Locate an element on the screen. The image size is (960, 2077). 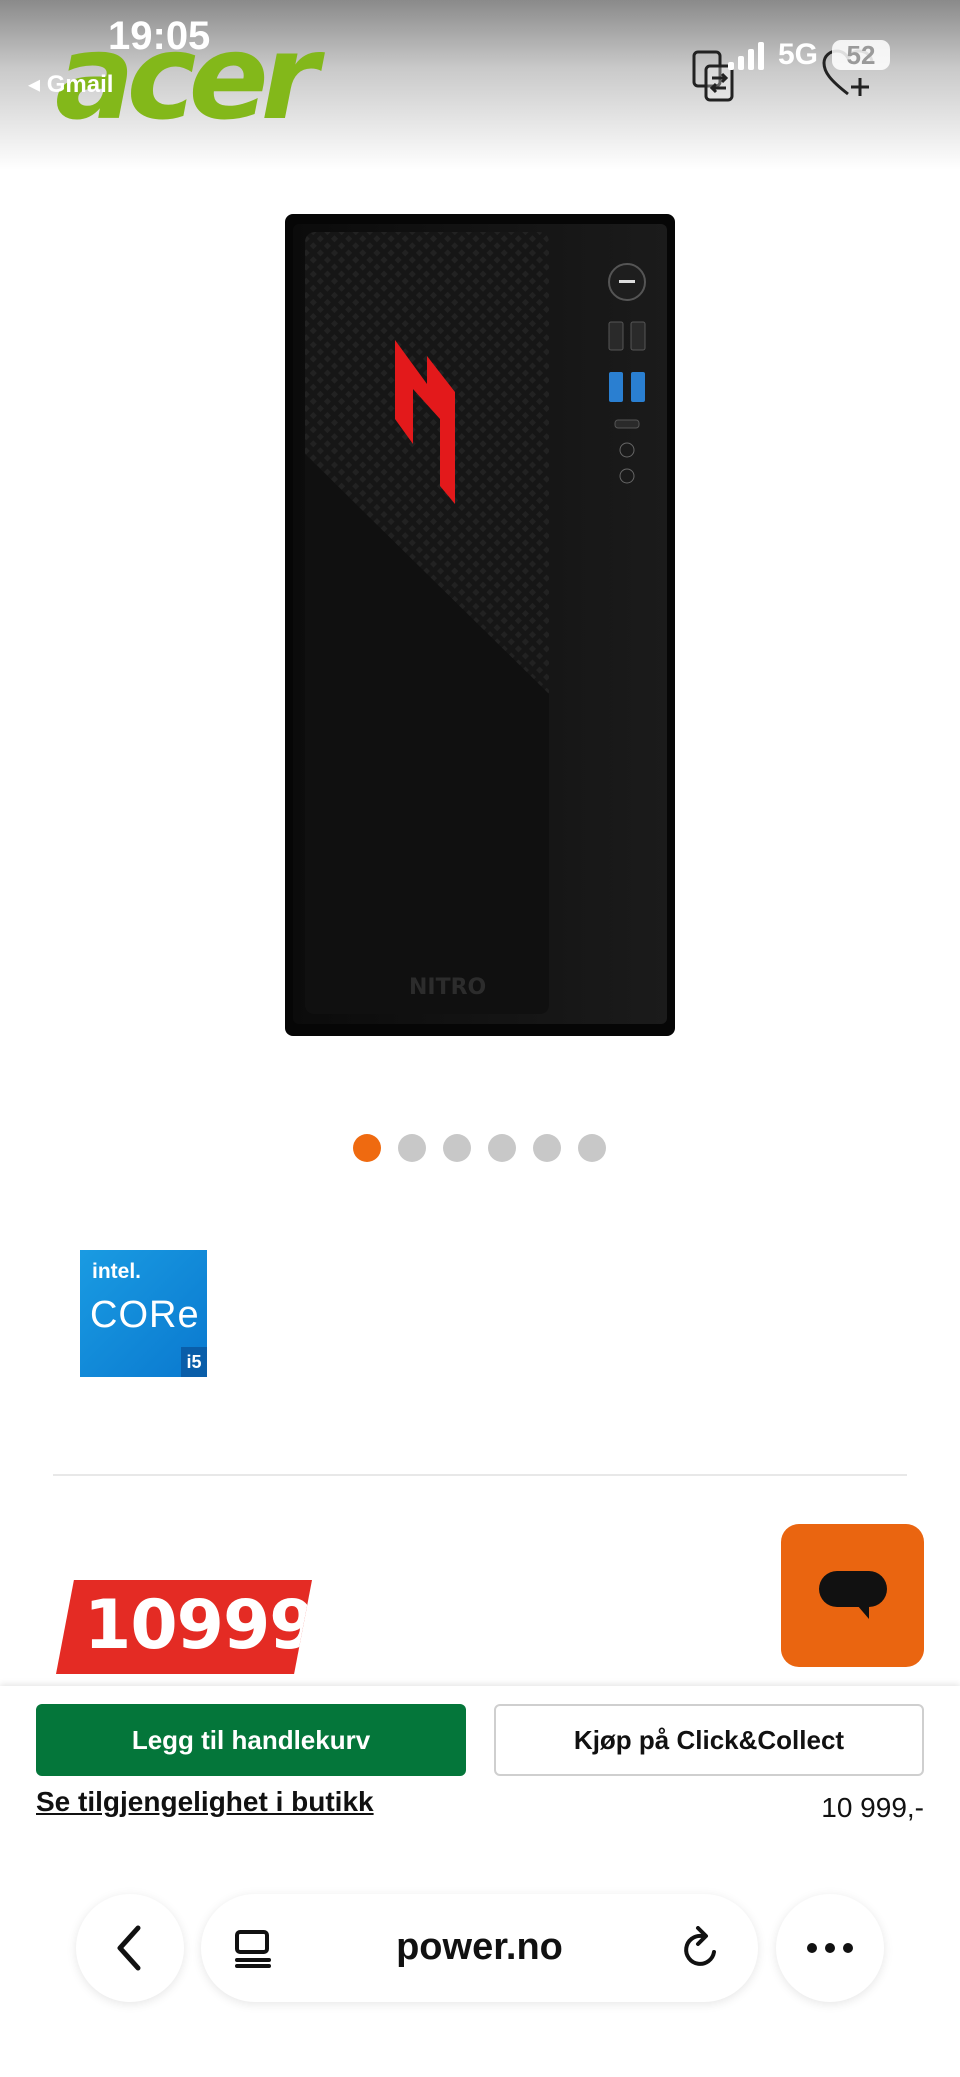
price-main: 10999 is located at coordinates (200, 1625).